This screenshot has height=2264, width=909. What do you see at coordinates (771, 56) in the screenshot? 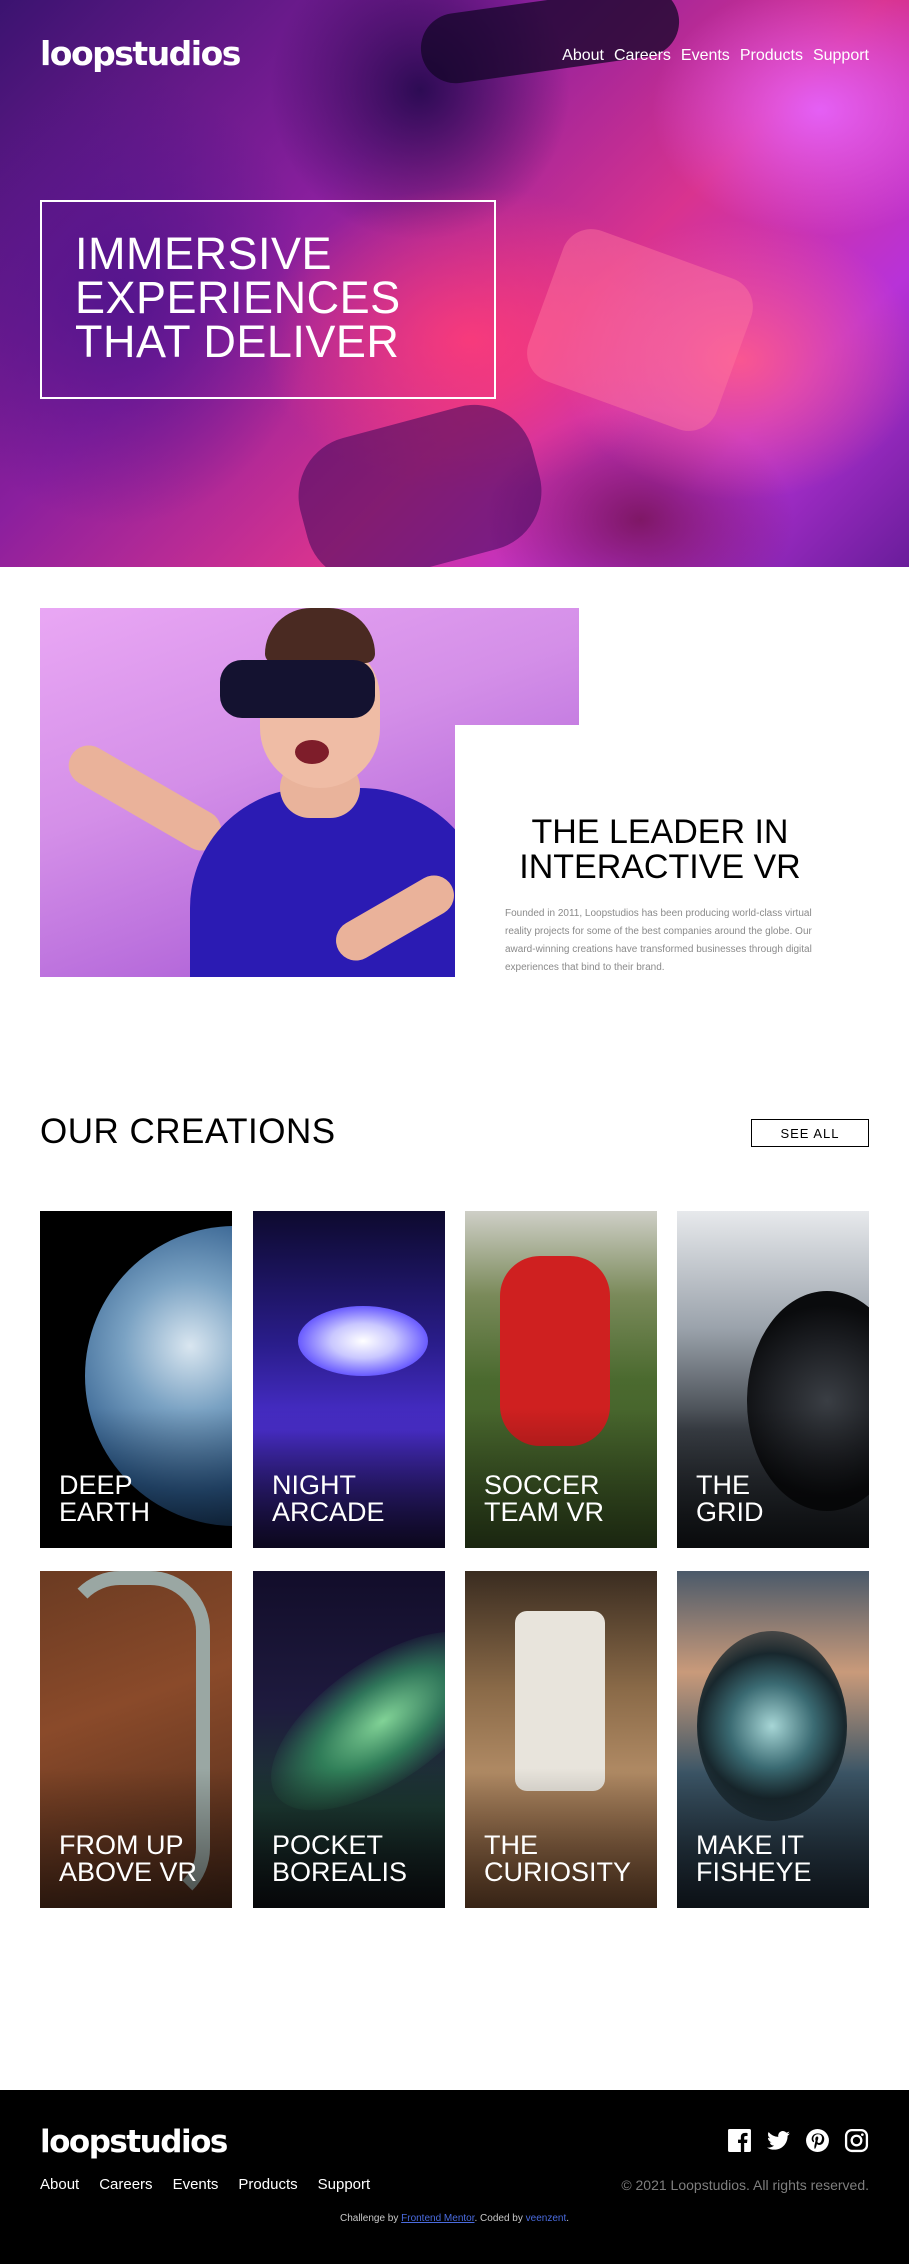
I see `nav-link-products: Products` at bounding box center [771, 56].